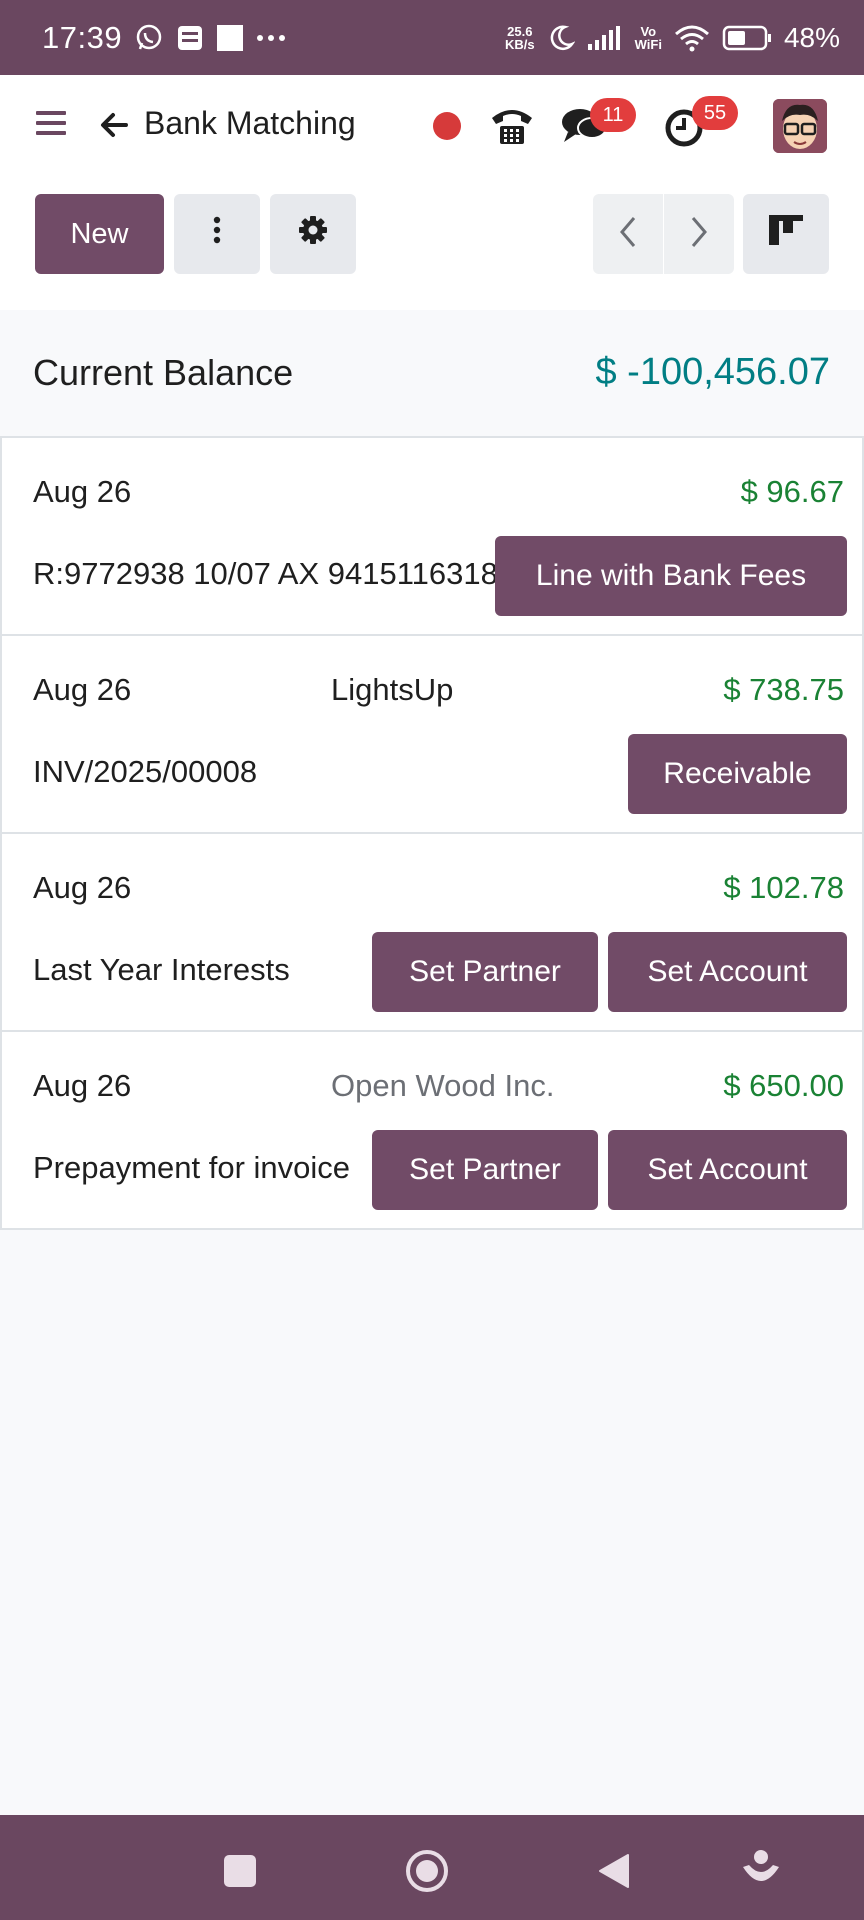 This screenshot has height=1920, width=864. What do you see at coordinates (800, 126) in the screenshot?
I see `avatar` at bounding box center [800, 126].